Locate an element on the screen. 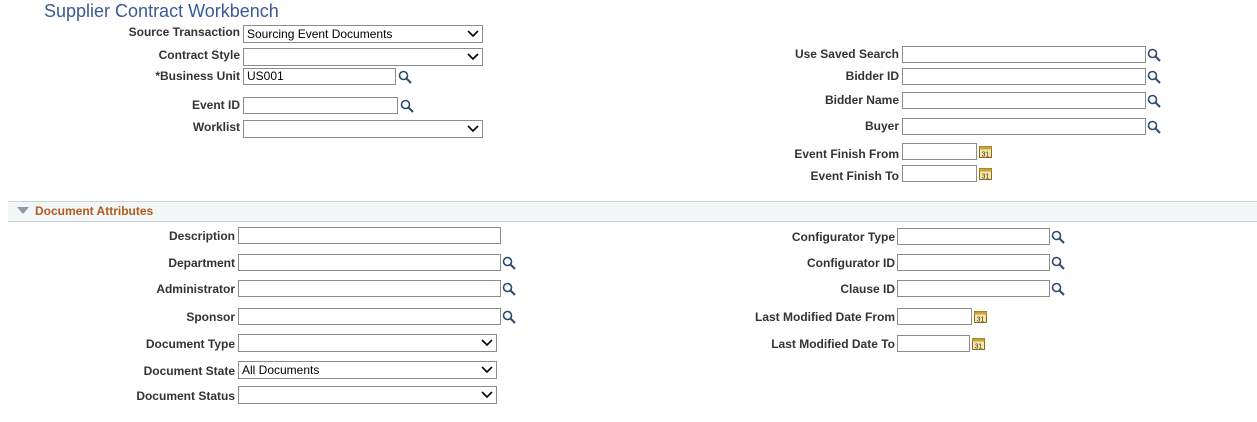 The image size is (1257, 422). description-input is located at coordinates (369, 235).